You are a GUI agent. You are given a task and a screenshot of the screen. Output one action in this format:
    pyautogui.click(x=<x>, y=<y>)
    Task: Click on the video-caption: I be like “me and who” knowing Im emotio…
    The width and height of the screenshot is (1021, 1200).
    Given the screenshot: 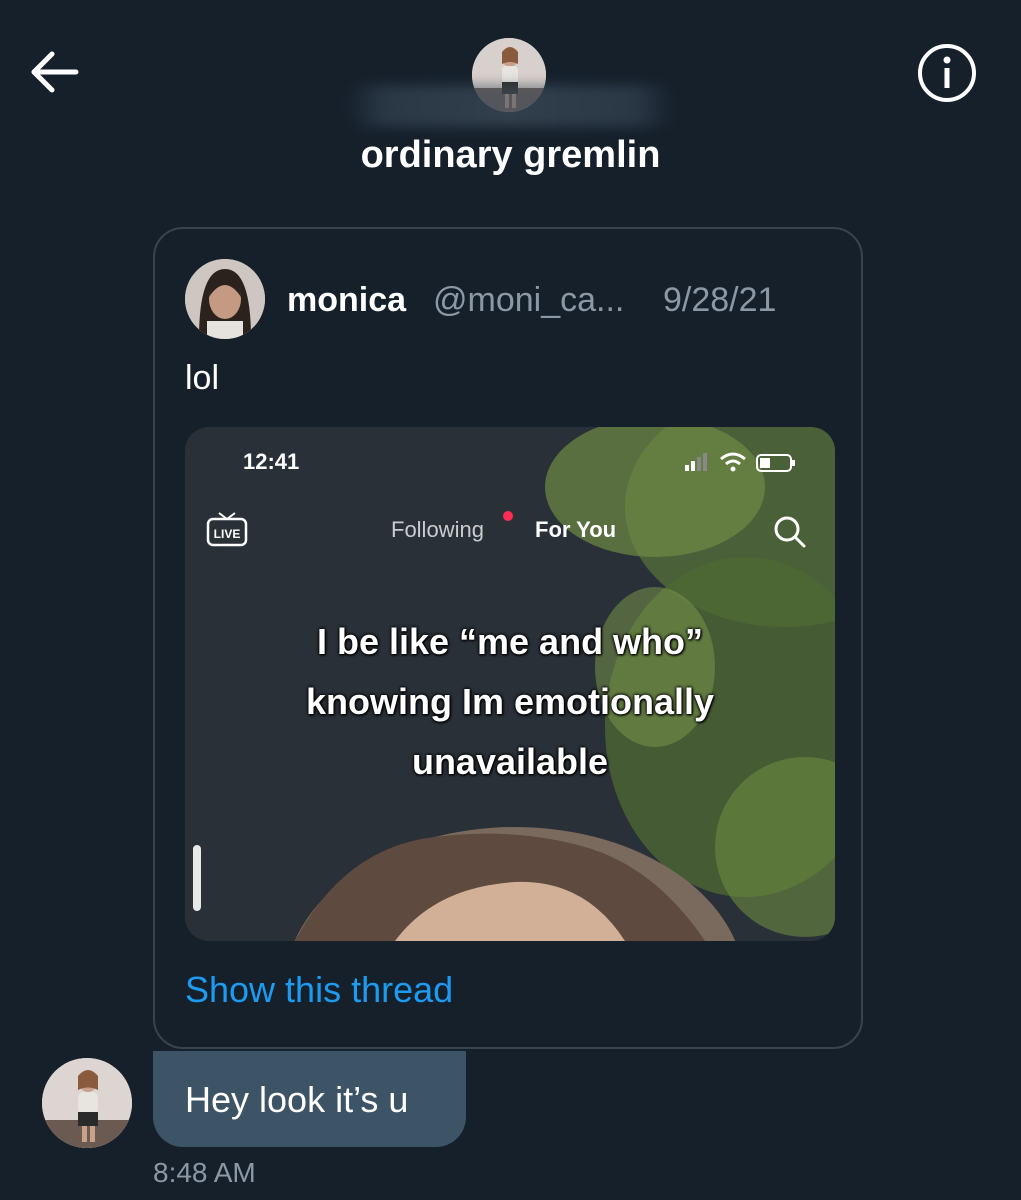 What is the action you would take?
    pyautogui.click(x=510, y=702)
    